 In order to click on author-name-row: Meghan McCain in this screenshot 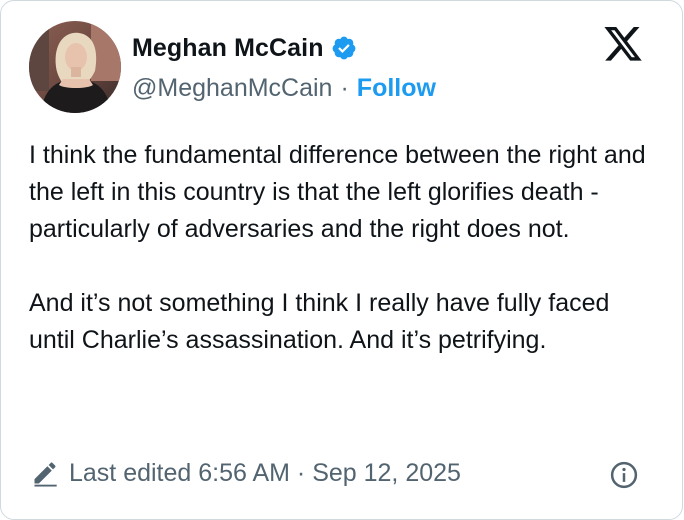, I will do `click(244, 48)`.